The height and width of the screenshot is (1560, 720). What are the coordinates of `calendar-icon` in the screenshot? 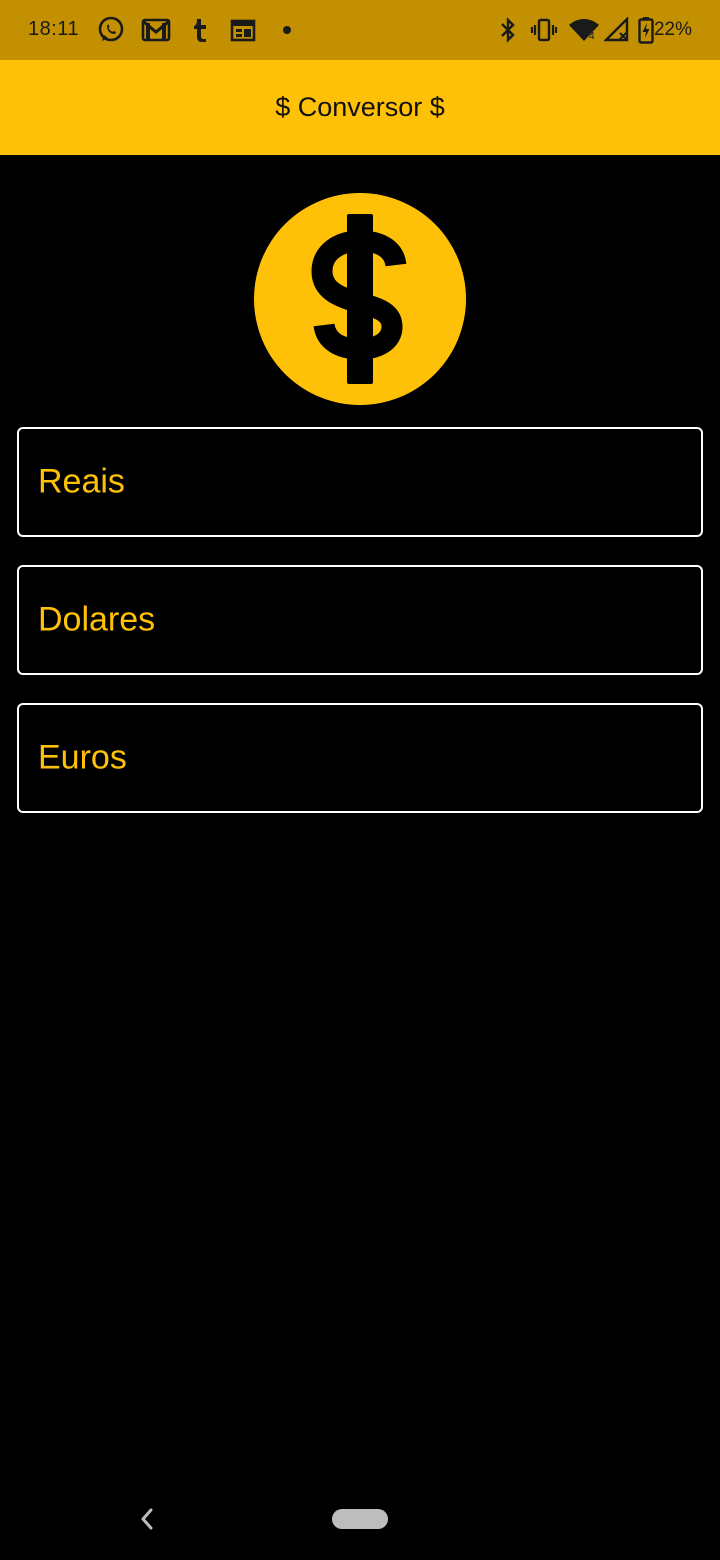 It's located at (243, 30).